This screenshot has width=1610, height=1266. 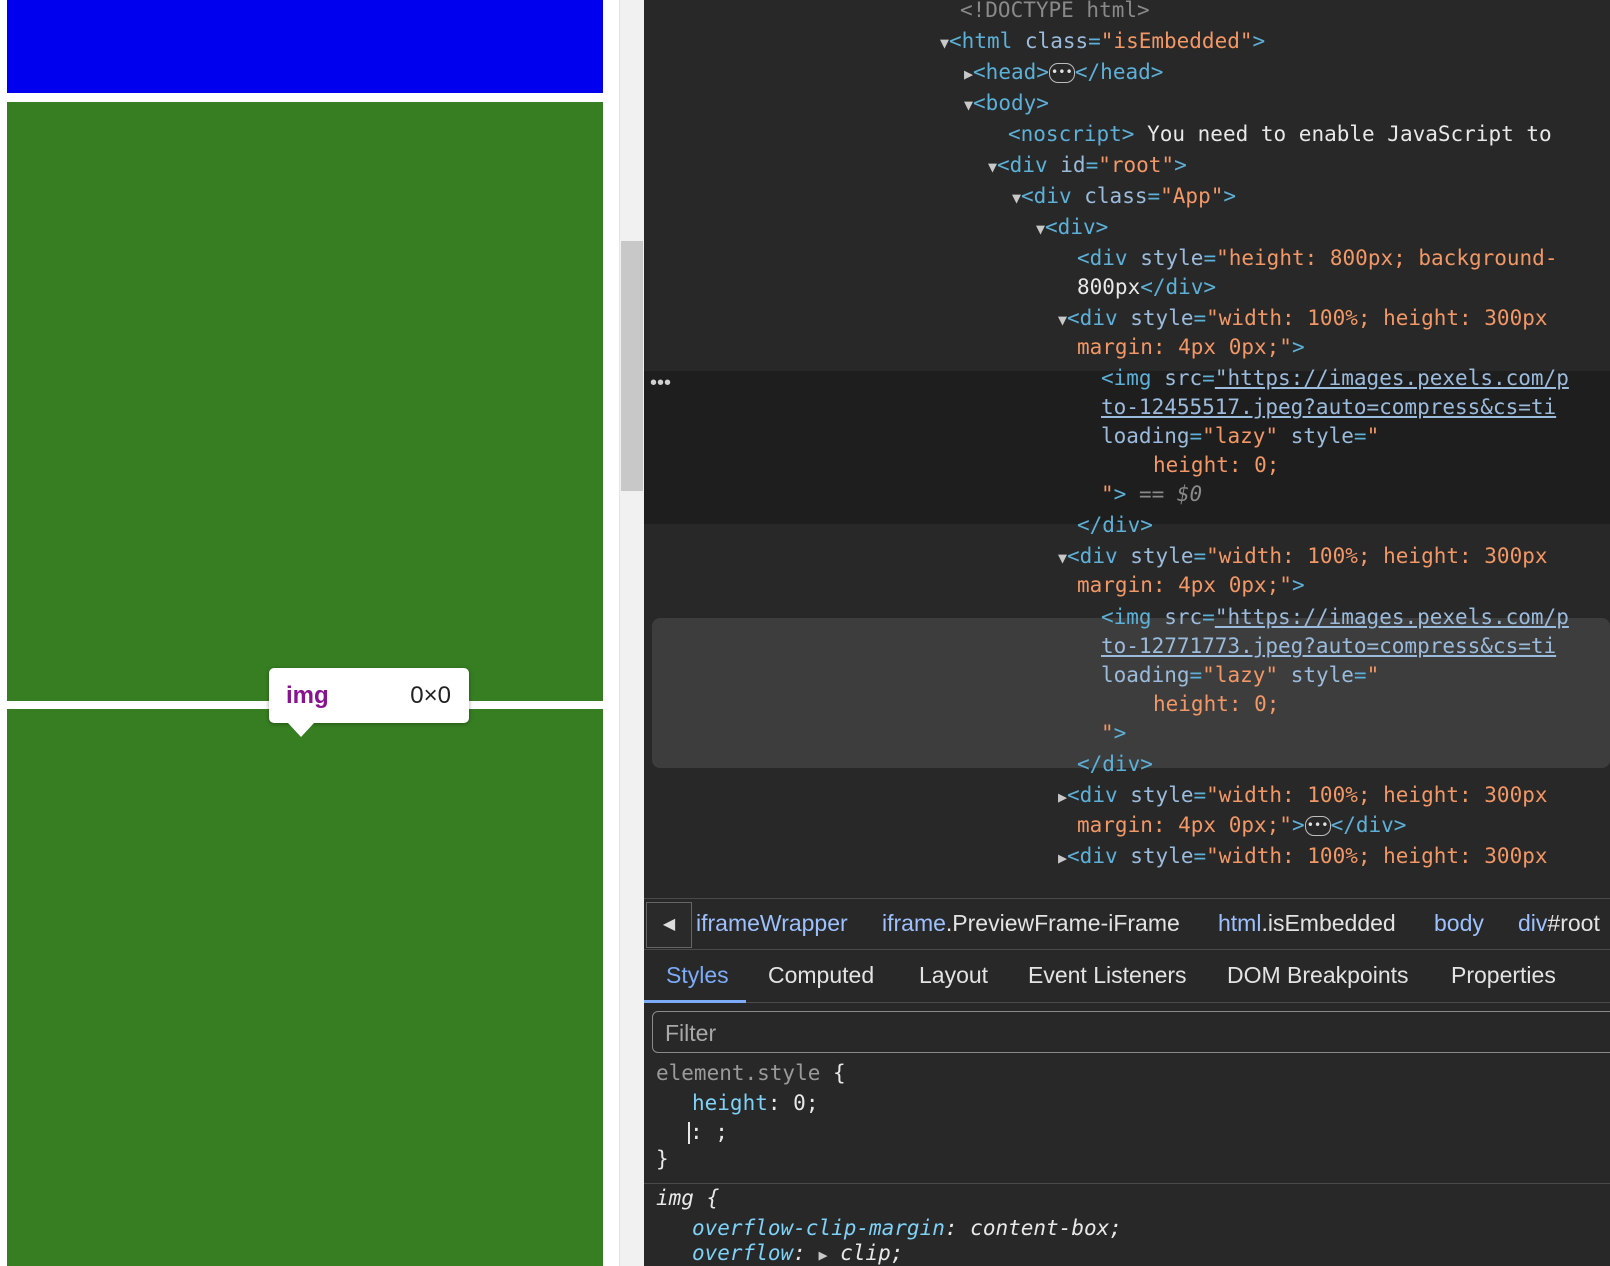 What do you see at coordinates (1303, 319) in the screenshot?
I see `dom-line-div-300-a: ▼<div style="width: 100%; height: 300px` at bounding box center [1303, 319].